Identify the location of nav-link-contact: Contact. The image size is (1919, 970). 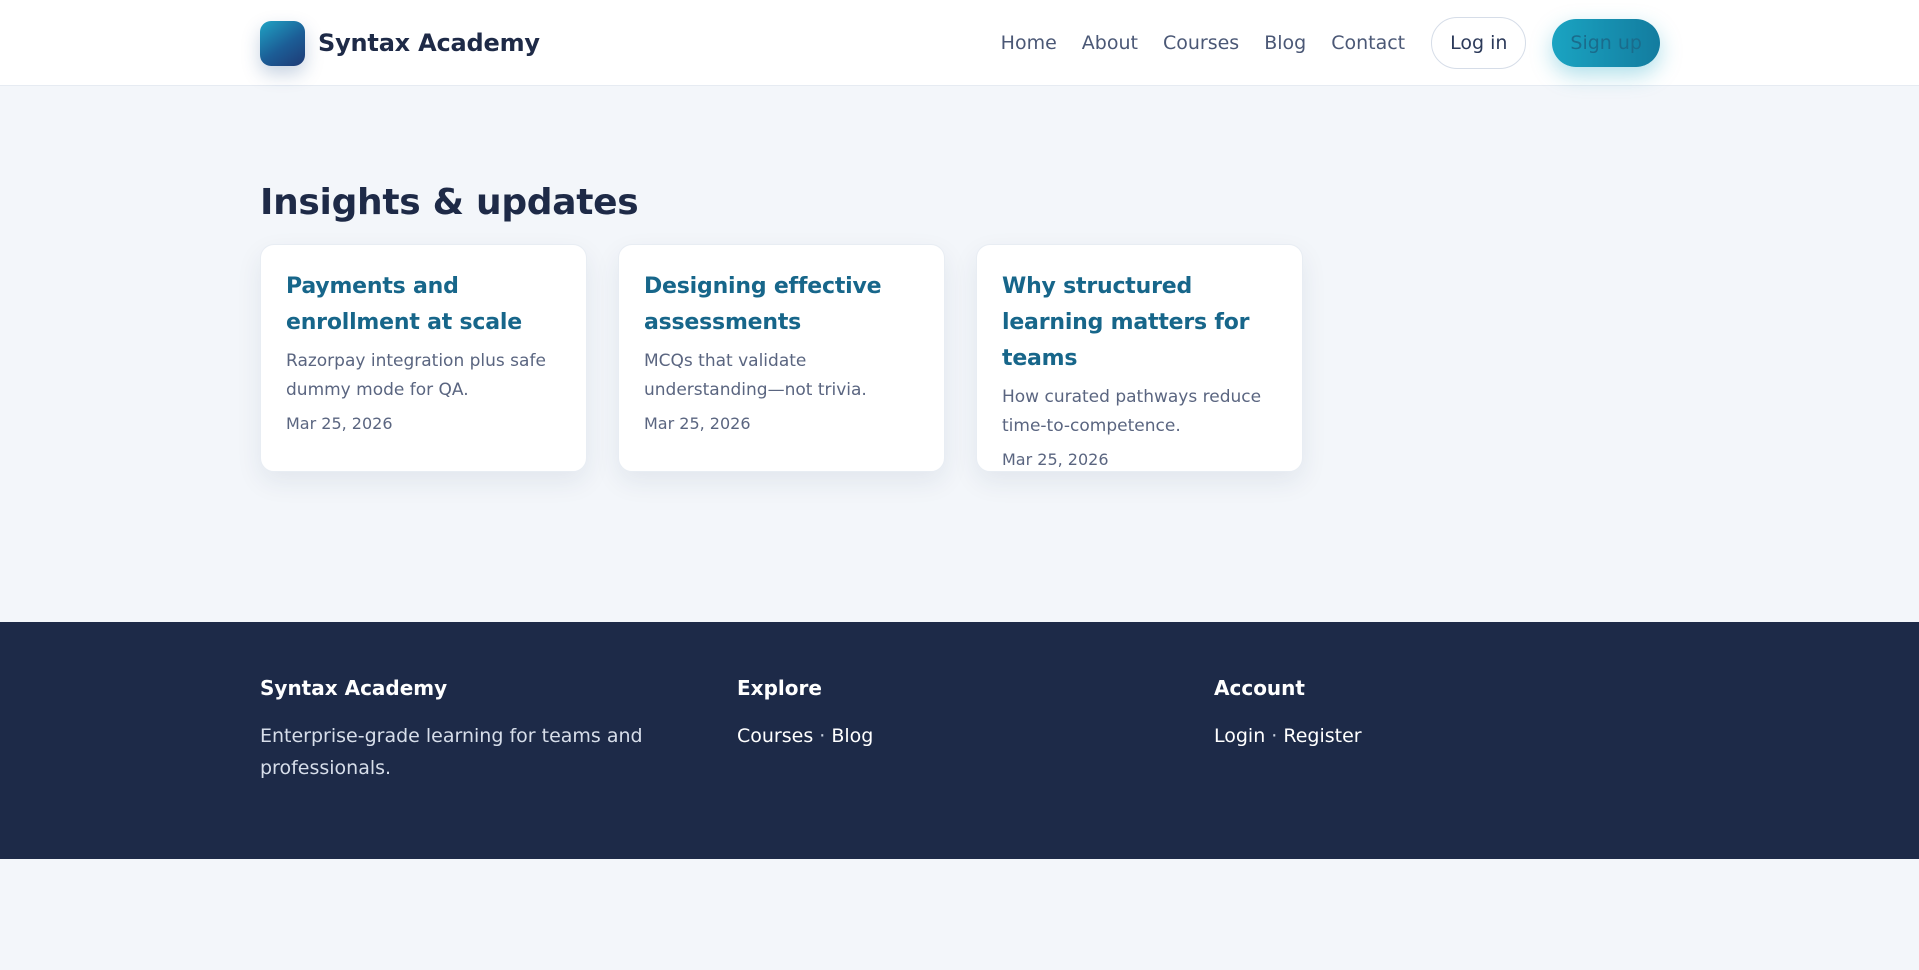
(1368, 43).